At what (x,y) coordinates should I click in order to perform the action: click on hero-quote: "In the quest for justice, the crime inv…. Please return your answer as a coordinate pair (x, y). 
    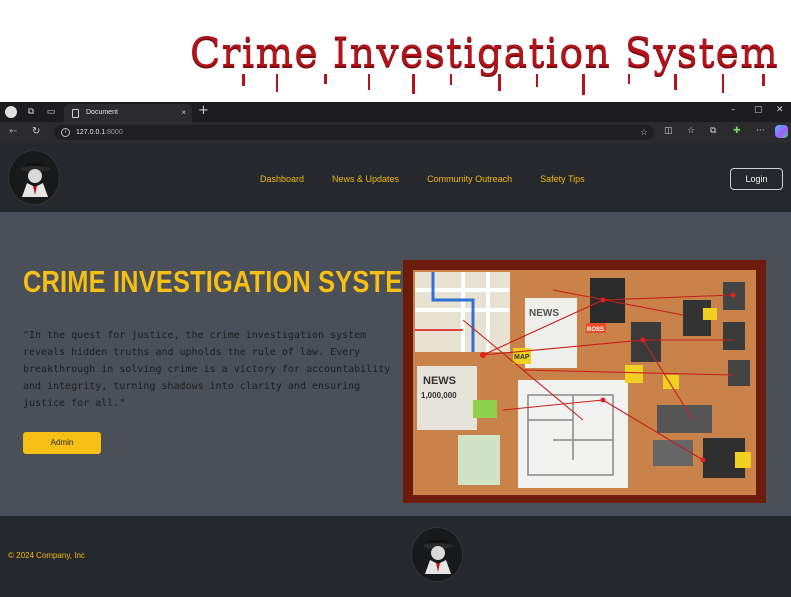
    Looking at the image, I should click on (207, 369).